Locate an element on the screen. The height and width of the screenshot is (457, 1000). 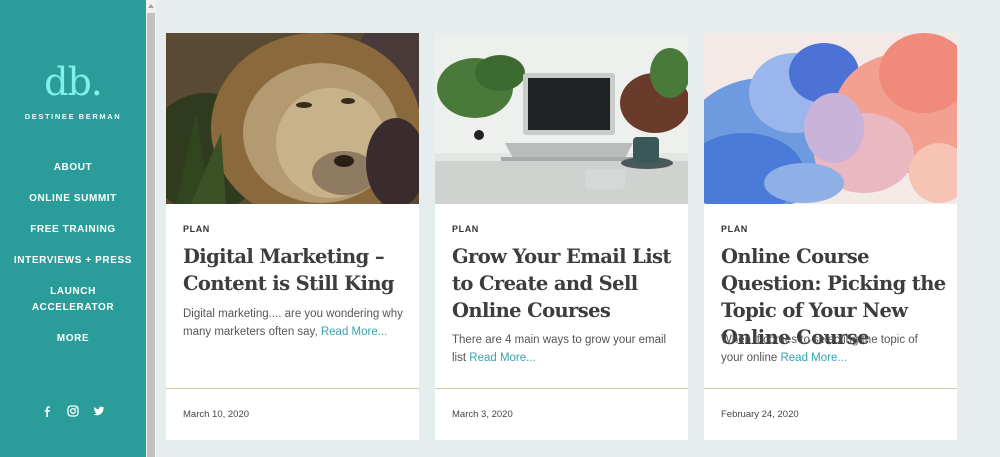
social-links is located at coordinates (73, 411).